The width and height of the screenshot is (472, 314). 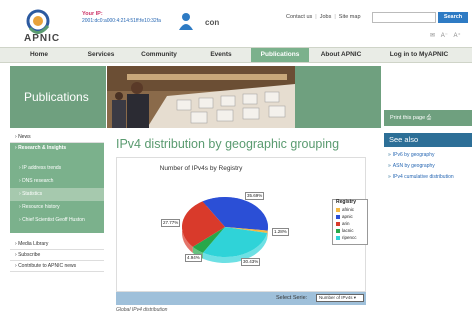 What do you see at coordinates (57, 137) in the screenshot?
I see `sidebar-item-news: › News` at bounding box center [57, 137].